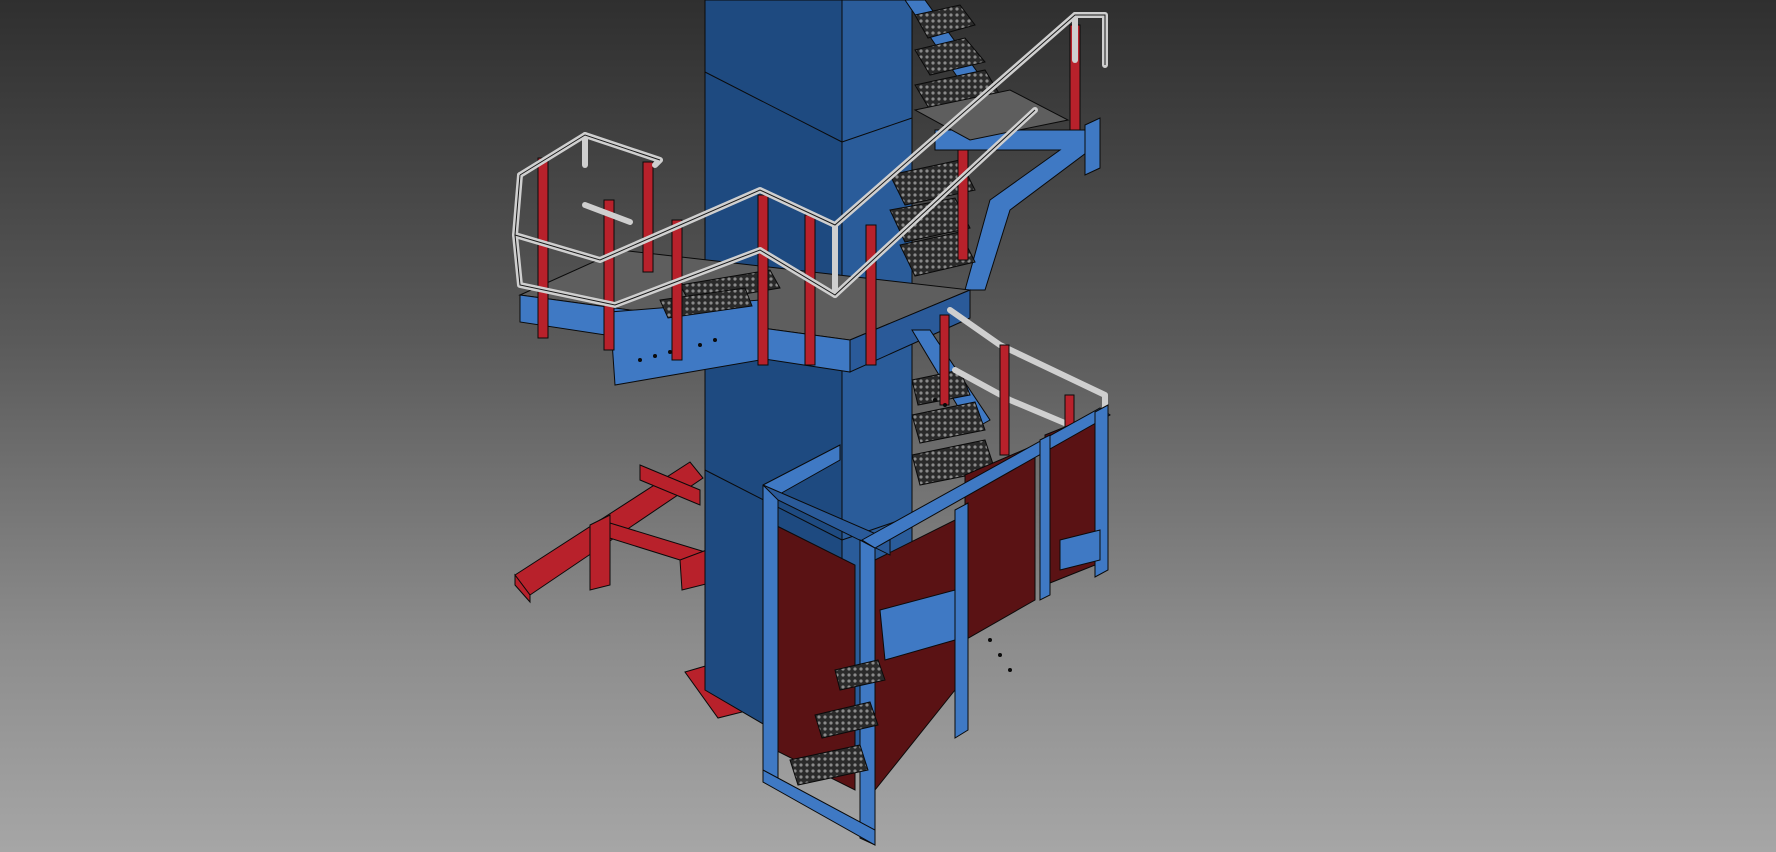 This screenshot has width=1776, height=852. Describe the element at coordinates (618, 532) in the screenshot. I see `outrigger-beams` at that location.